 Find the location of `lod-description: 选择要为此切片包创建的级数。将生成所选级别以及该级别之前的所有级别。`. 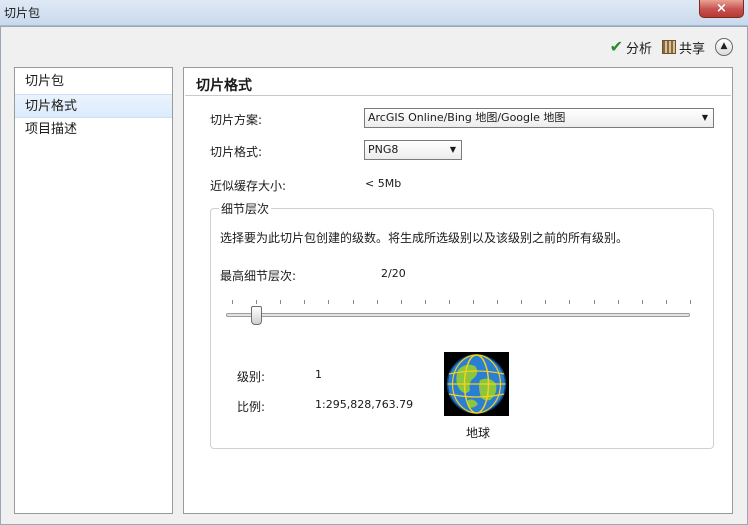

lod-description: 选择要为此切片包创建的级数。将生成所选级别以及该级别之前的所有级别。 is located at coordinates (424, 238).